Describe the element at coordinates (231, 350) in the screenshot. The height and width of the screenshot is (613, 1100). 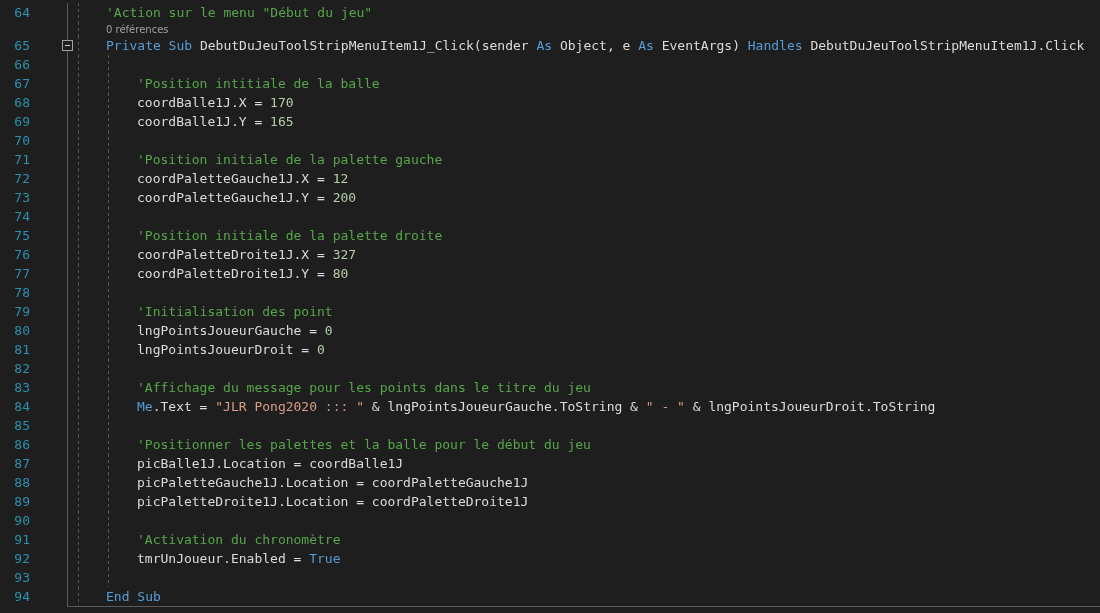
I see `code-line: lngPointsJoueurDroit = 0` at that location.